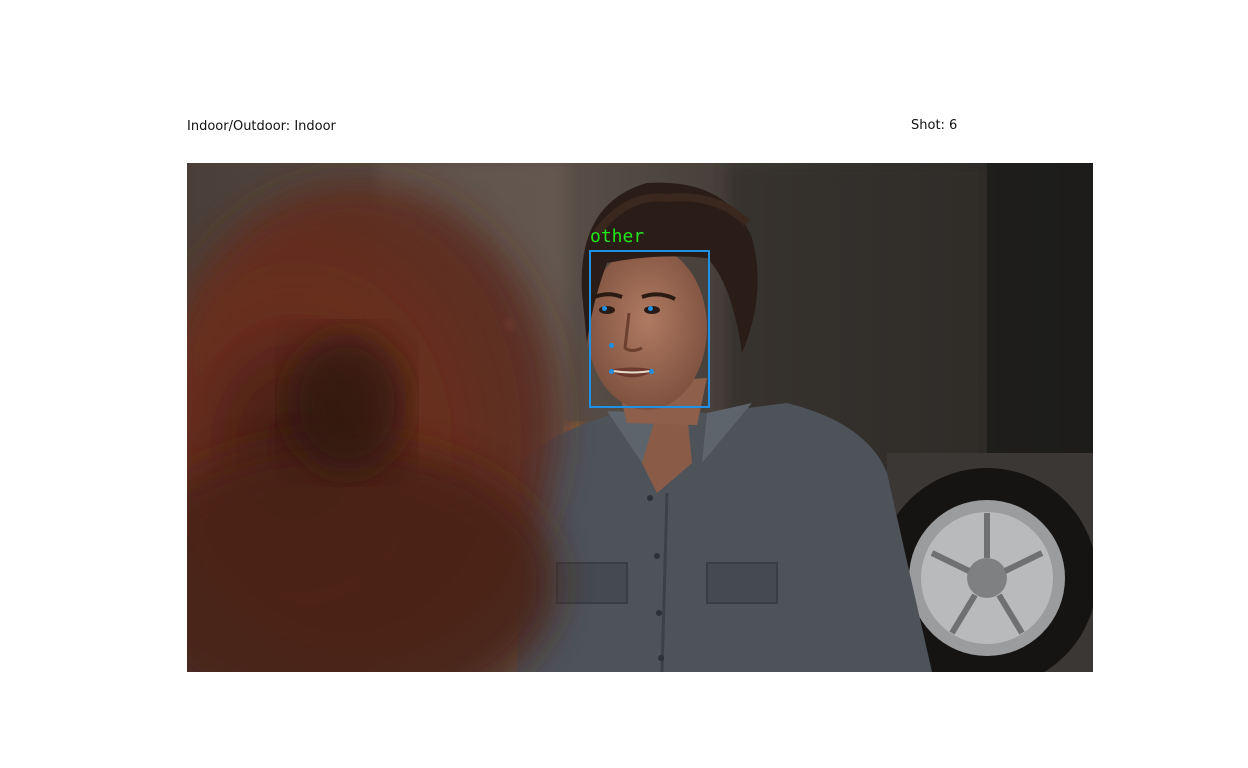  What do you see at coordinates (651, 371) in the screenshot?
I see `mouth-right-keypoint` at bounding box center [651, 371].